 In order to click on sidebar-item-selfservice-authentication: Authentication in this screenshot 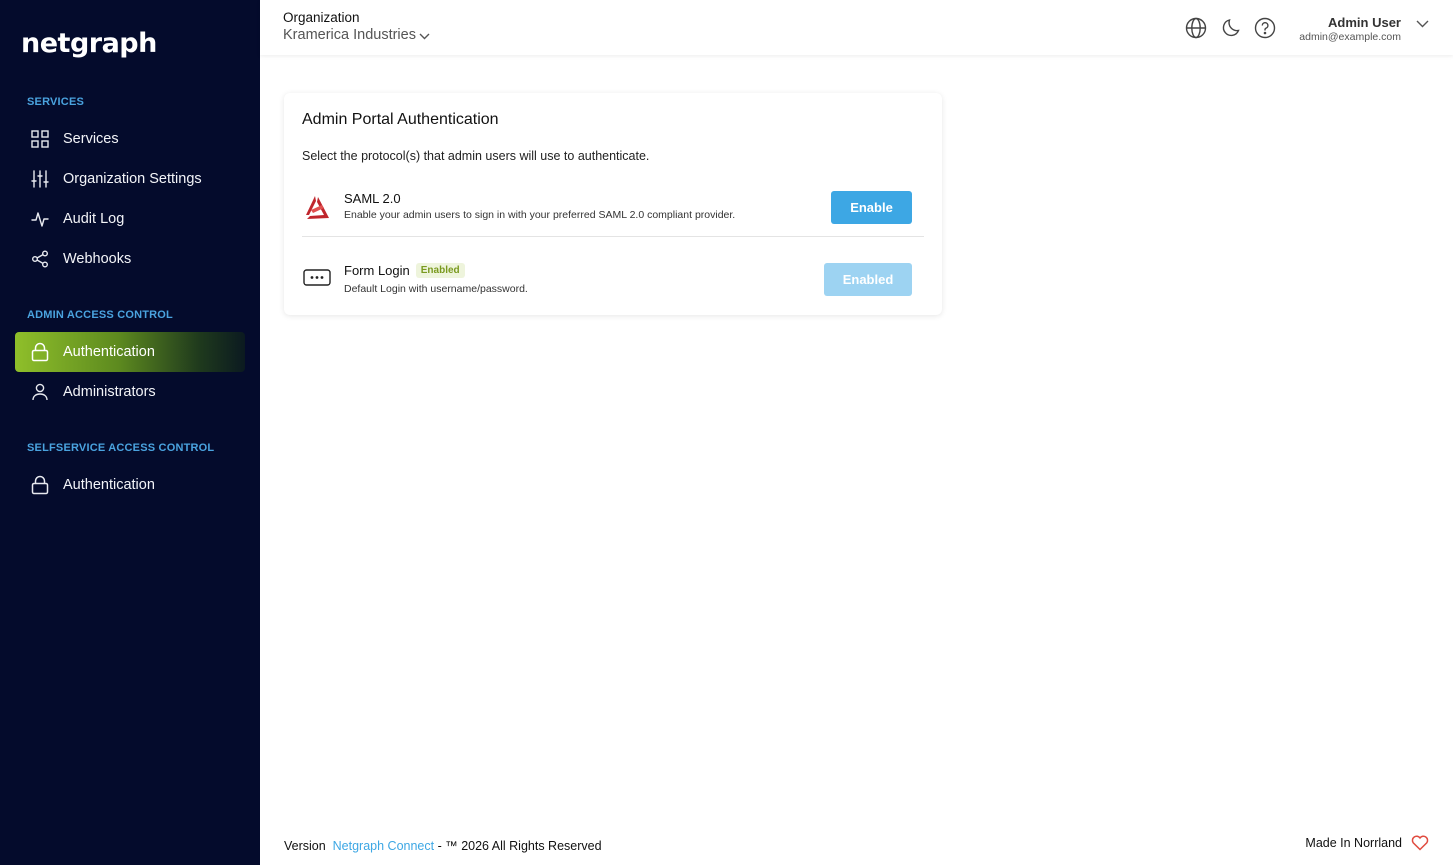, I will do `click(130, 485)`.